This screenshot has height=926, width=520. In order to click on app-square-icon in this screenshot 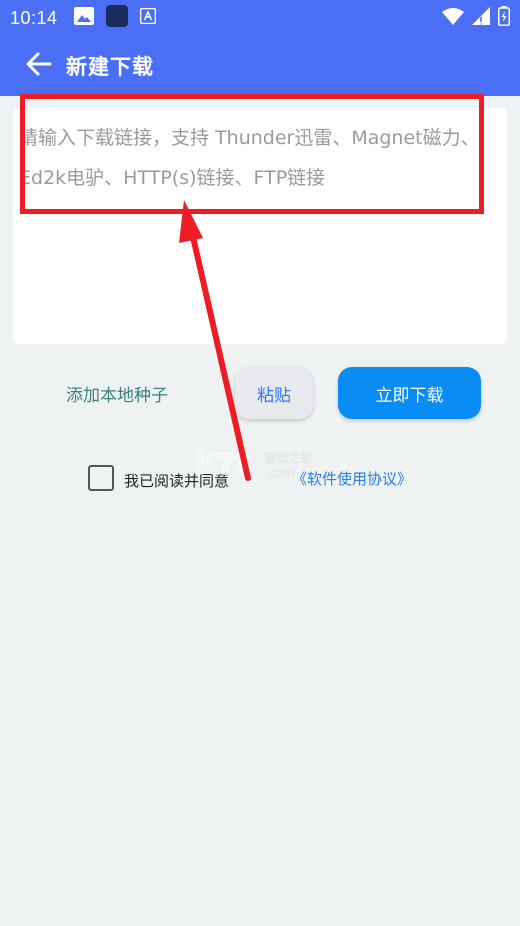, I will do `click(116, 18)`.